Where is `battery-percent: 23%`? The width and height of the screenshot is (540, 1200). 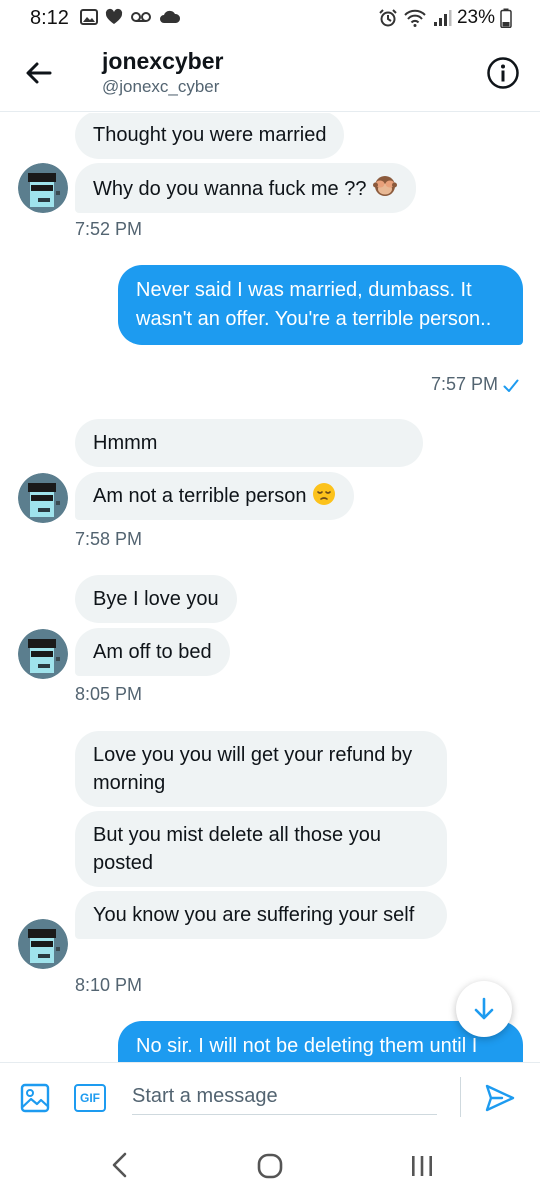
battery-percent: 23% is located at coordinates (475, 17).